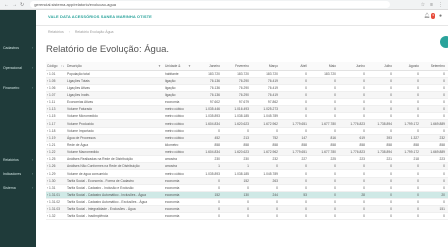  I want to click on column-header: Setembro, so click(435, 66).